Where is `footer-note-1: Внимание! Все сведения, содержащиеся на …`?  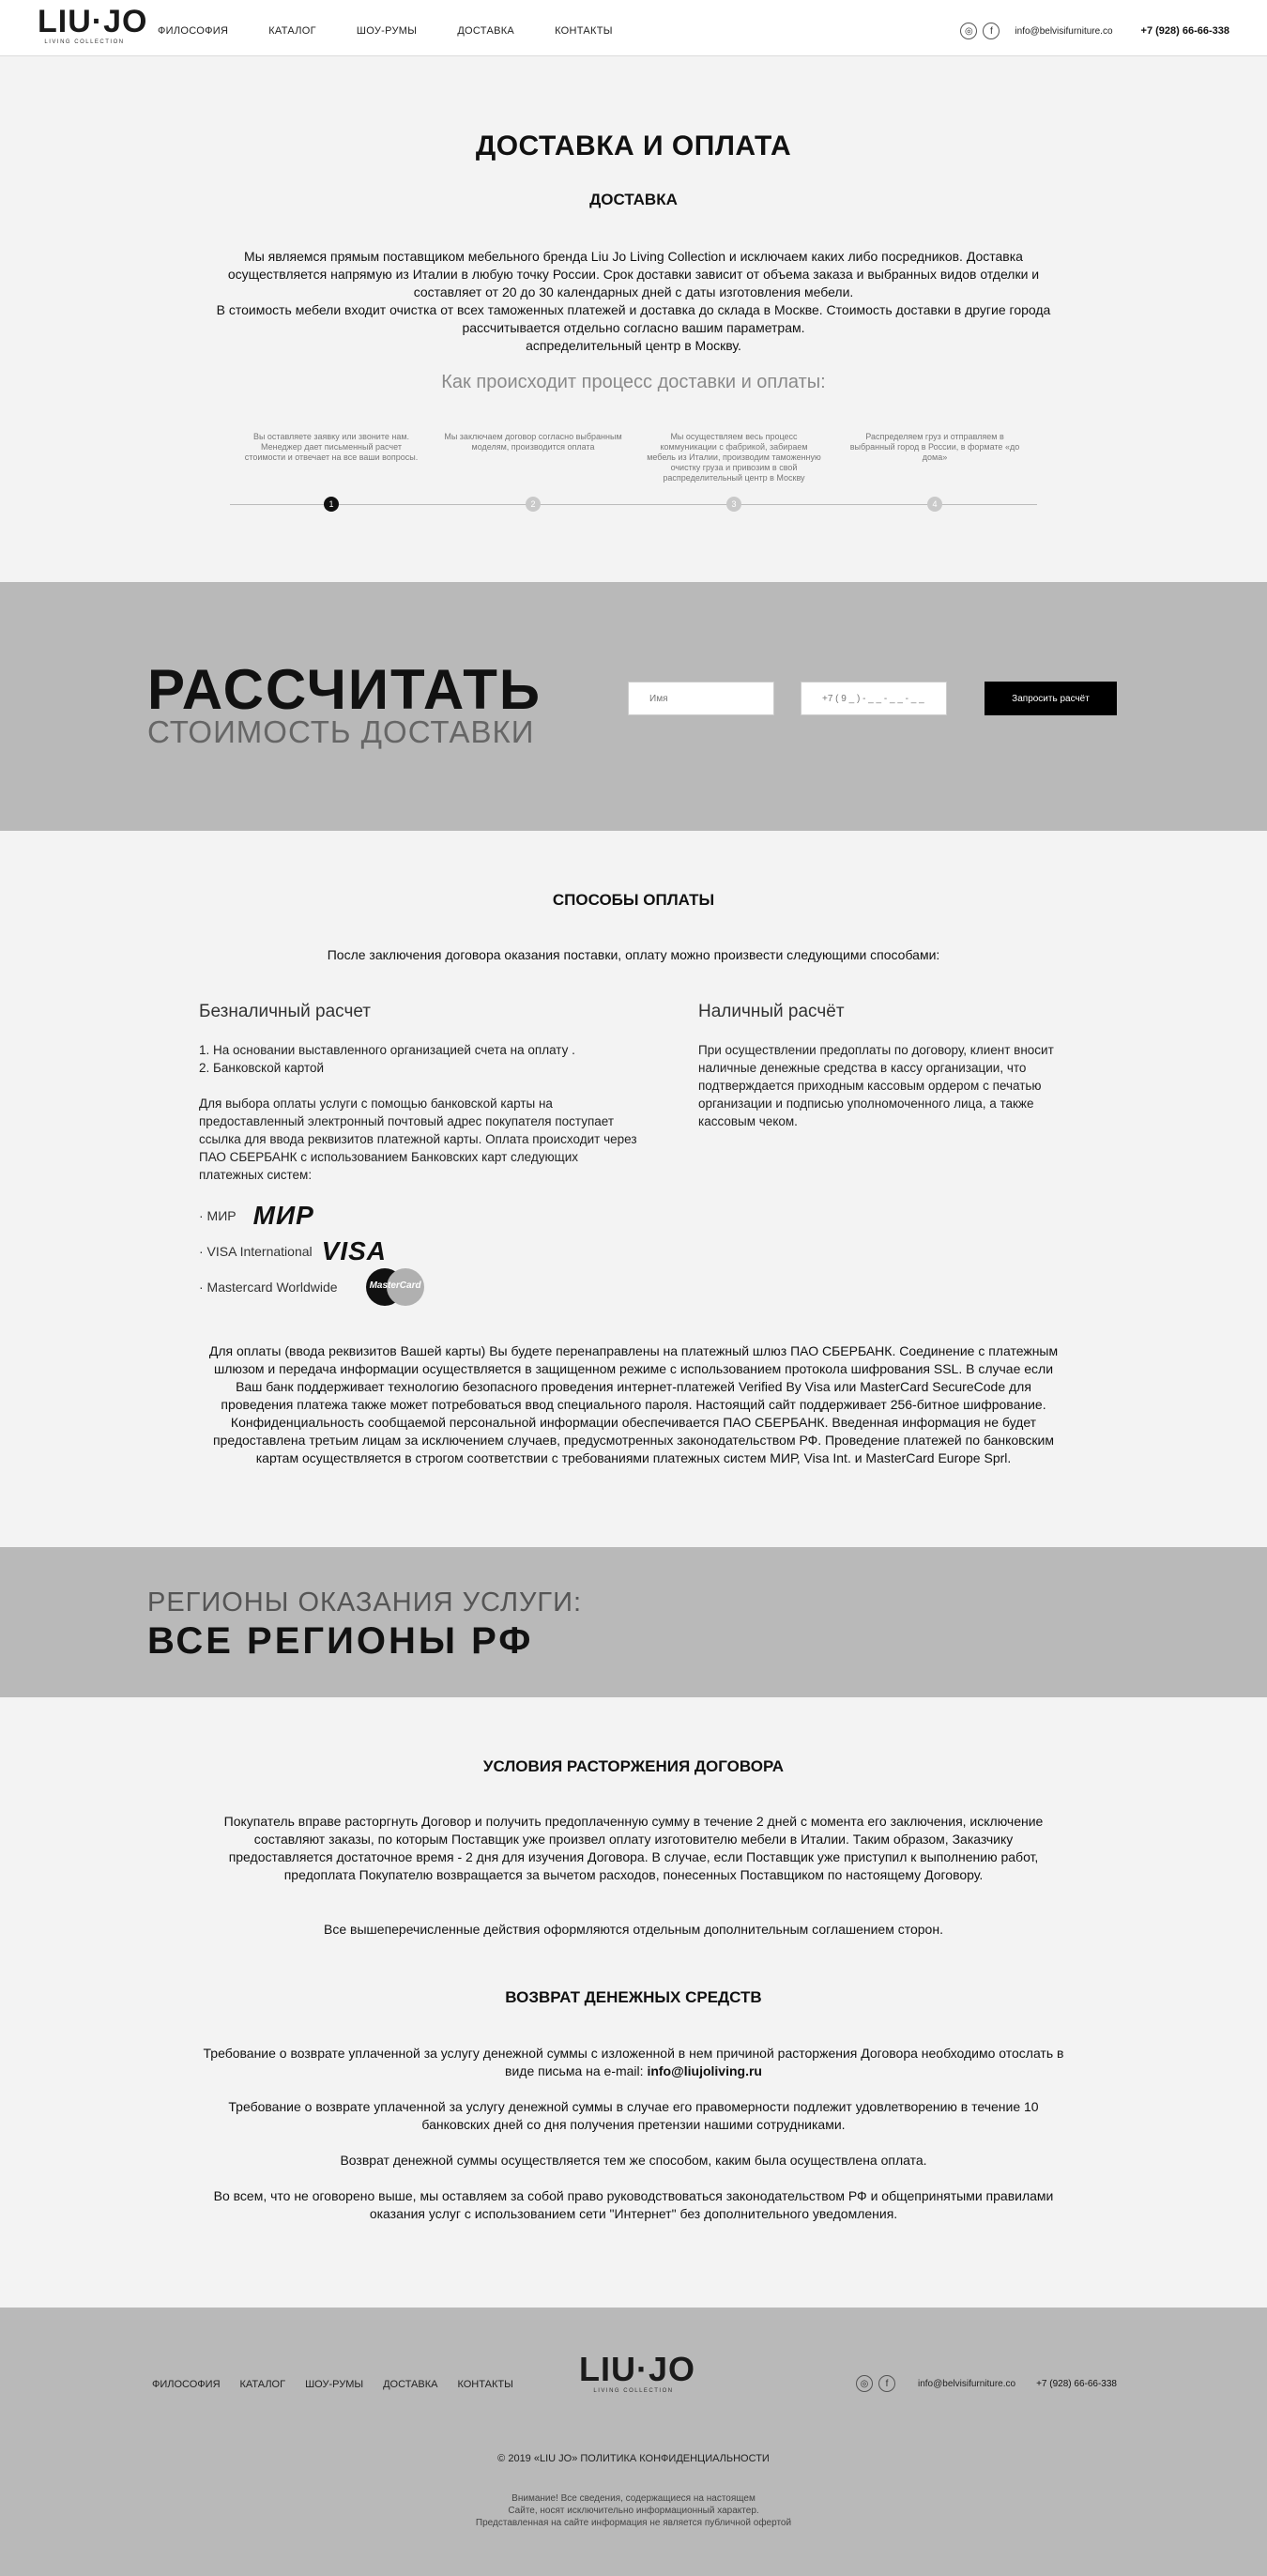 footer-note-1: Внимание! Все сведения, содержащиеся на … is located at coordinates (633, 2498).